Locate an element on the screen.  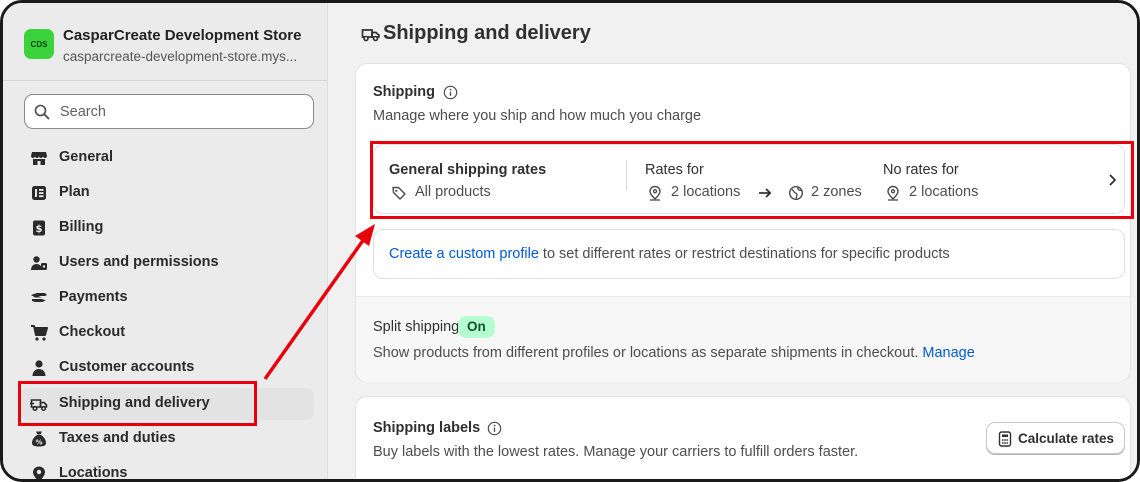
cart-icon is located at coordinates (39, 333).